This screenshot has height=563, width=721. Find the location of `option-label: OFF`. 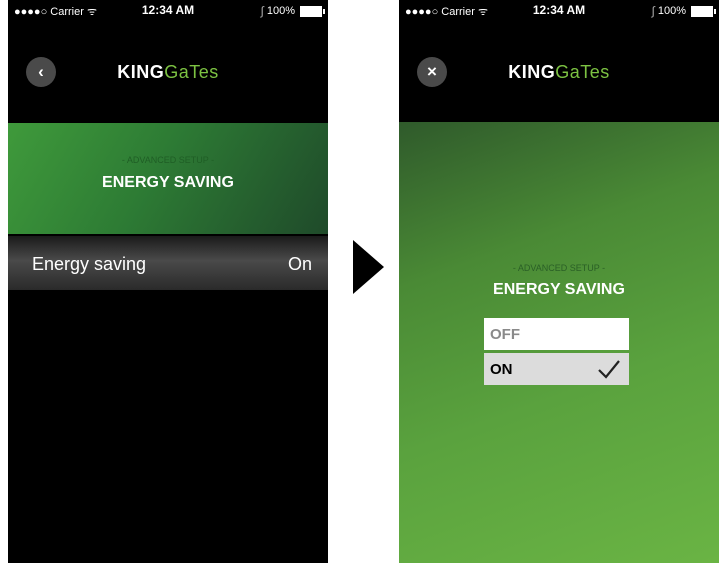

option-label: OFF is located at coordinates (505, 334).